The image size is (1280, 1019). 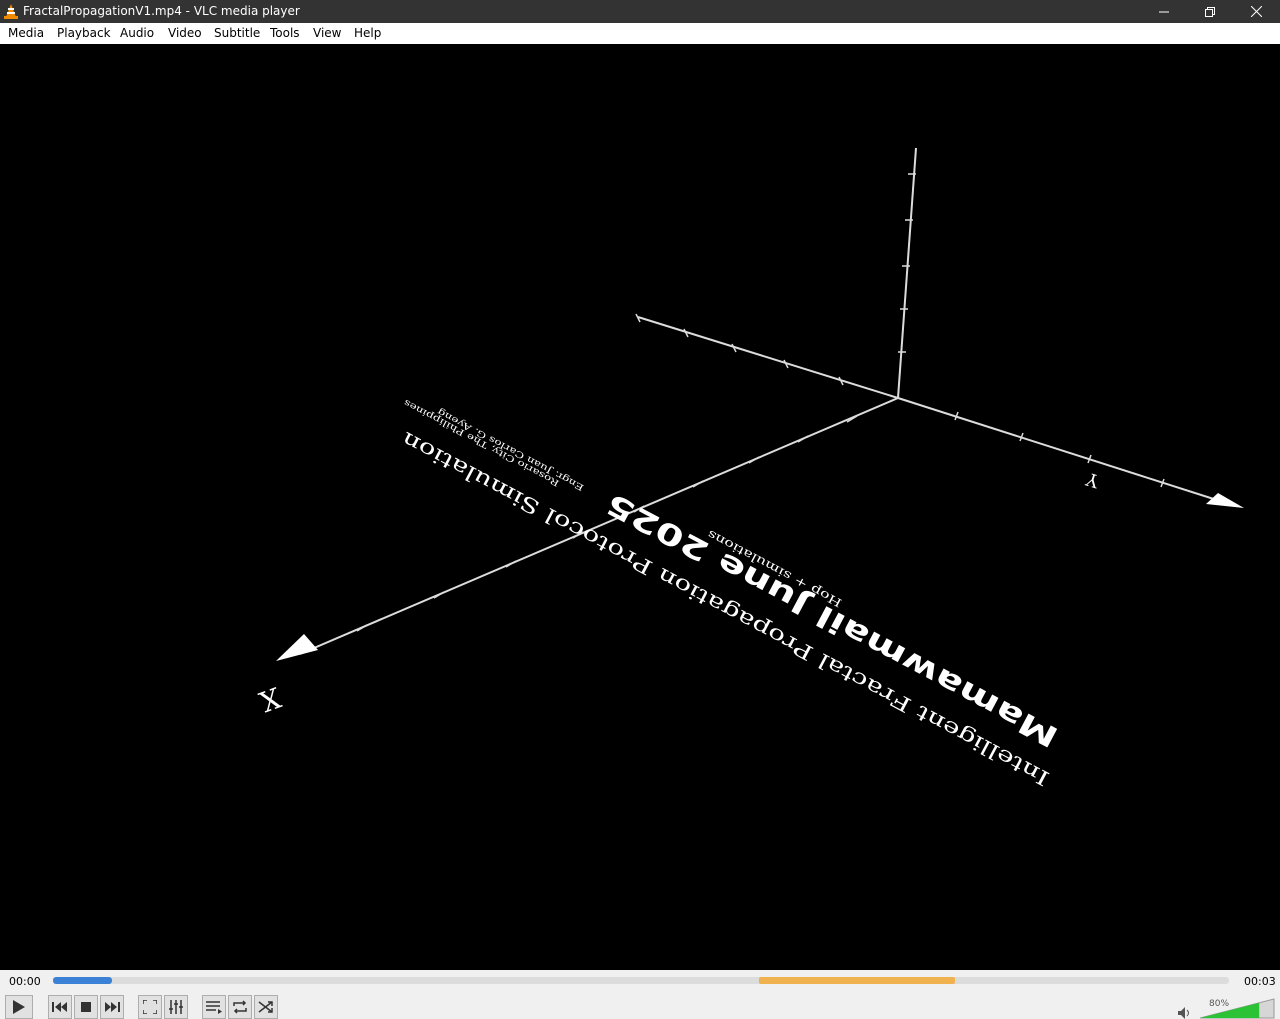 I want to click on shuffle-icon, so click(x=265, y=1007).